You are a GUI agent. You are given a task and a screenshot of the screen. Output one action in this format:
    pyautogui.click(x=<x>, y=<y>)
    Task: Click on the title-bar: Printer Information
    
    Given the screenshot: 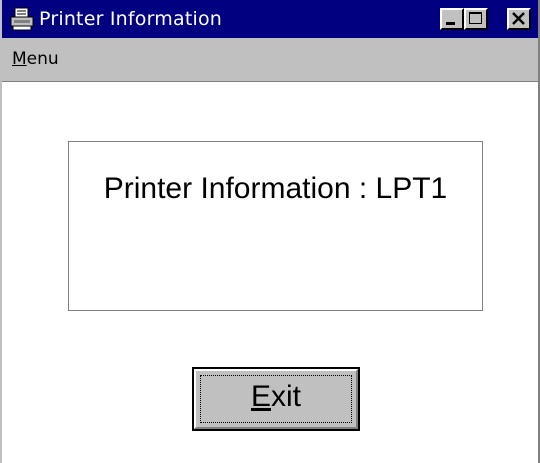 What is the action you would take?
    pyautogui.click(x=270, y=19)
    